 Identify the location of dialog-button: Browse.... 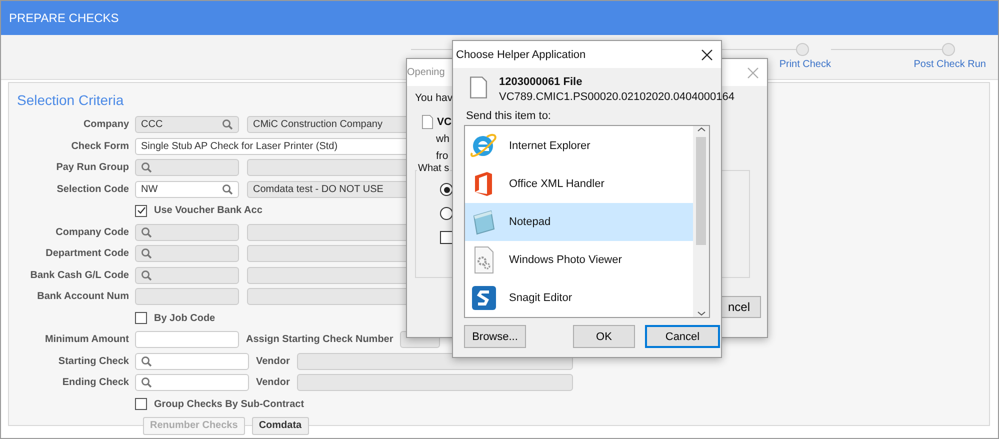
(495, 336).